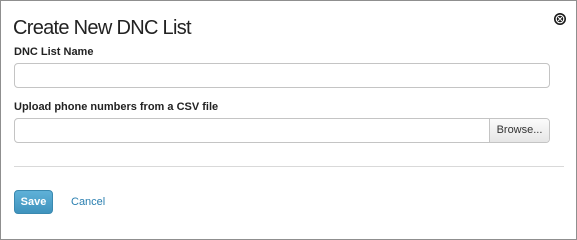 This screenshot has height=240, width=577. I want to click on save-button: Save, so click(33, 202).